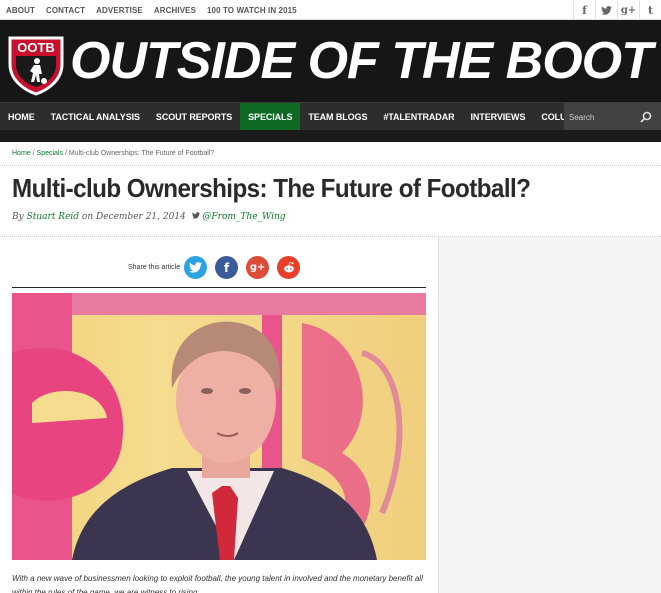 The width and height of the screenshot is (661, 593). I want to click on reddit-icon, so click(288, 267).